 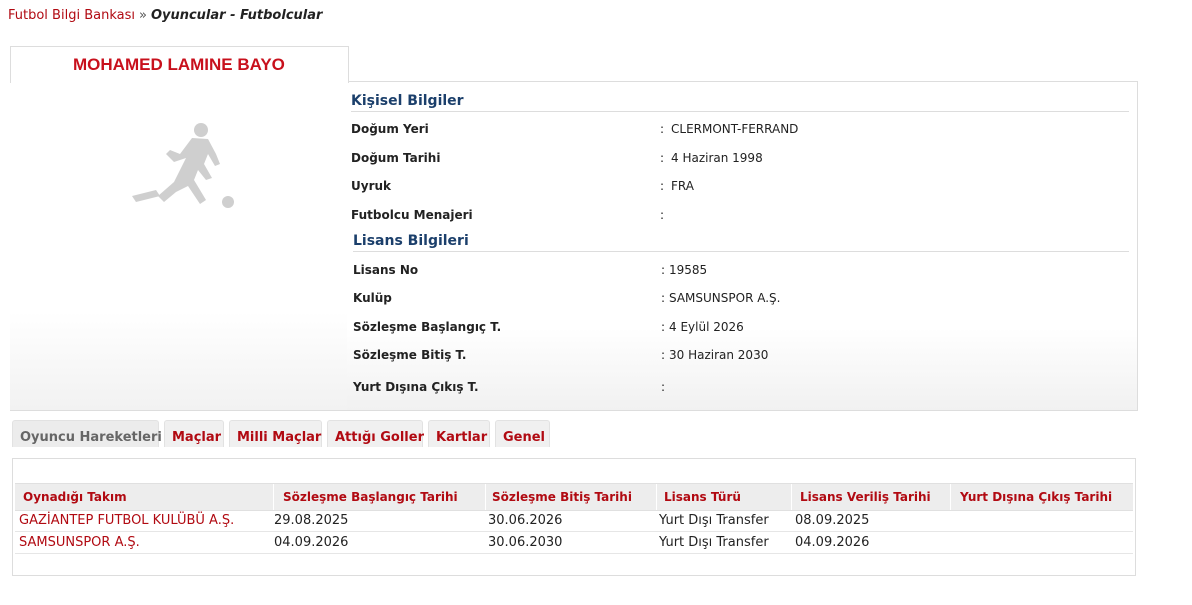 What do you see at coordinates (396, 158) in the screenshot?
I see `birthdate-label: Doğum Tarihi` at bounding box center [396, 158].